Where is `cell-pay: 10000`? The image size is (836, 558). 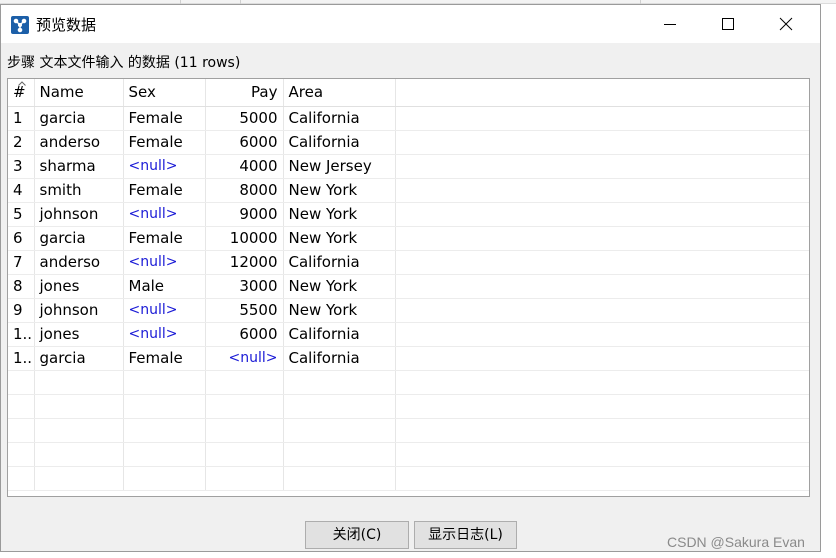
cell-pay: 10000 is located at coordinates (244, 238).